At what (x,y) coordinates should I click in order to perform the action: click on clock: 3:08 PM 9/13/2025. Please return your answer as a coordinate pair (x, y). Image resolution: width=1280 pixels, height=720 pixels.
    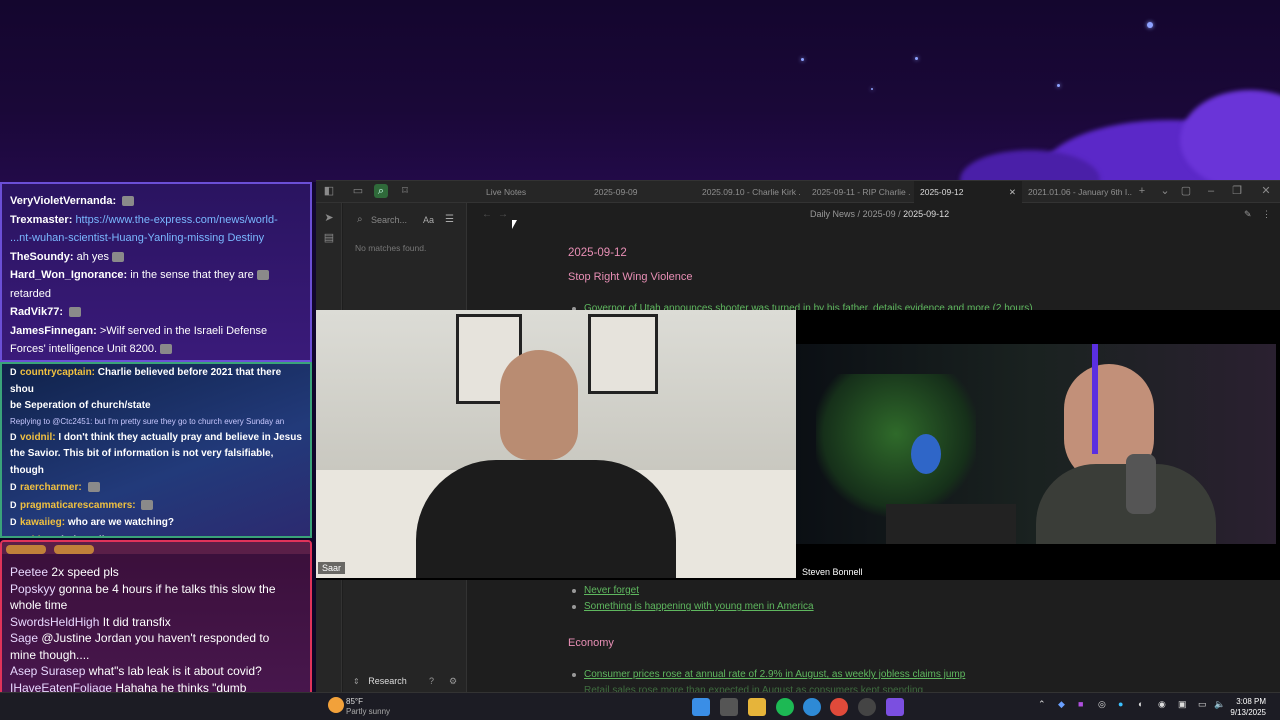
    Looking at the image, I should click on (1248, 707).